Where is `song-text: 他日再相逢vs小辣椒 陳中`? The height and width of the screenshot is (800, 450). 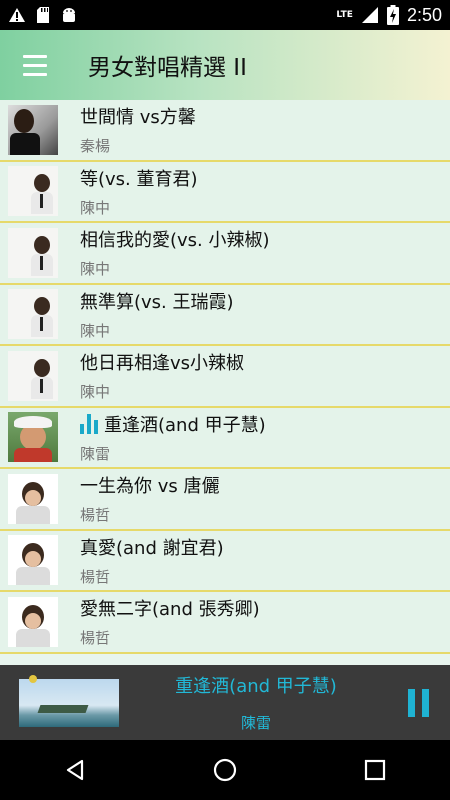
song-text: 他日再相逢vs小辣椒 陳中 is located at coordinates (162, 375).